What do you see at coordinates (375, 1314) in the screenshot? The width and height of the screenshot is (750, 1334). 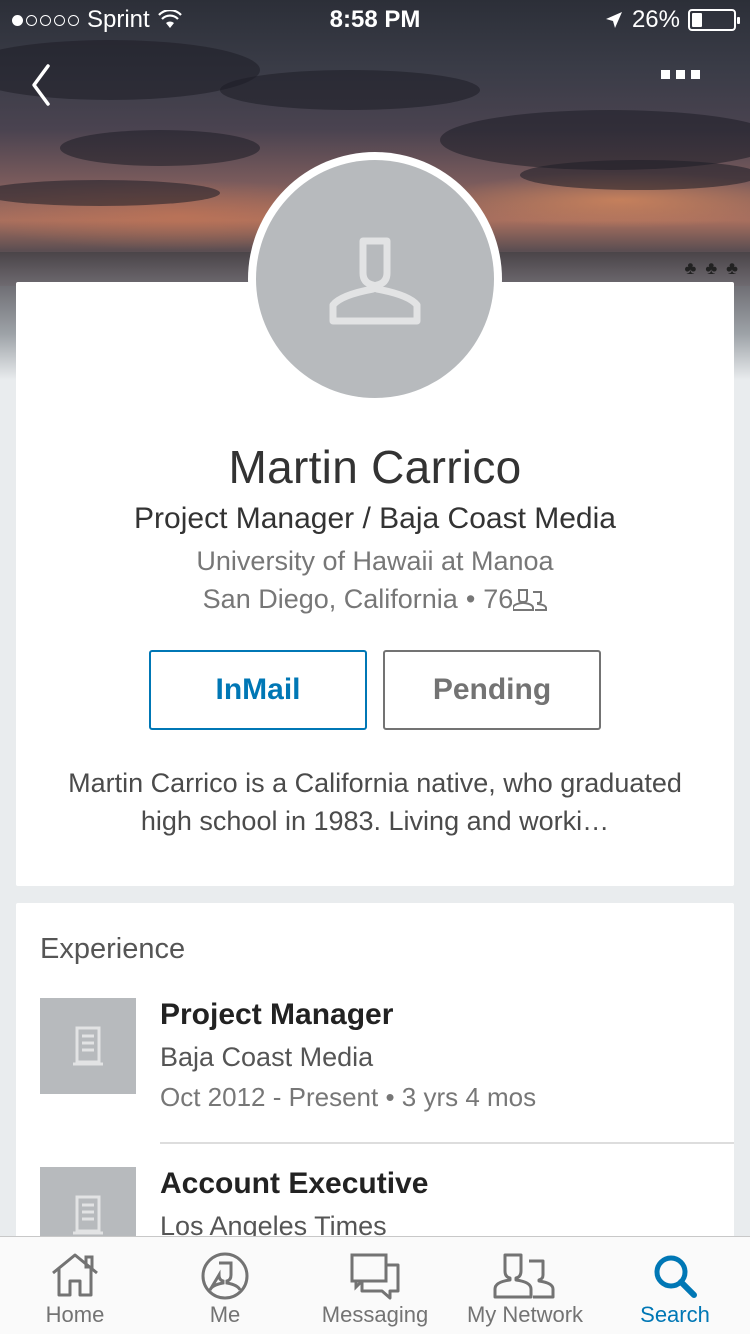 I see `tab-label: Messaging` at bounding box center [375, 1314].